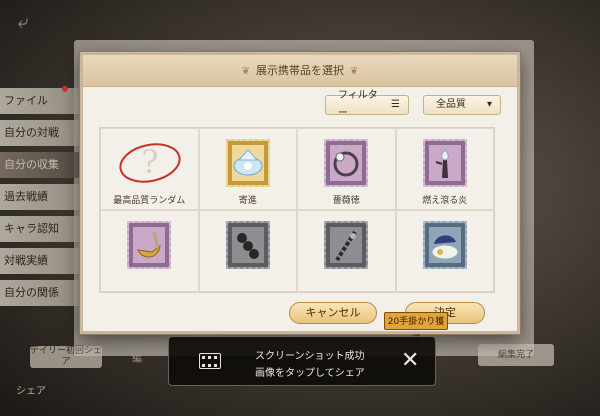  I want to click on item-label: 最高品質ランダム, so click(149, 201).